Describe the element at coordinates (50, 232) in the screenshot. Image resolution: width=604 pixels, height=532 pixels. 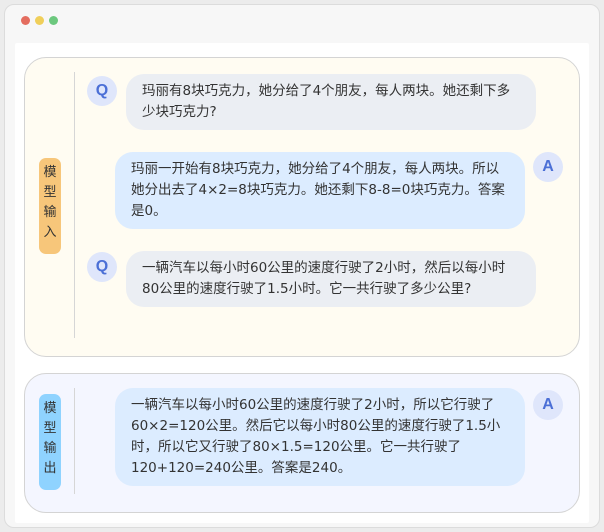
I see `label-char: 入` at that location.